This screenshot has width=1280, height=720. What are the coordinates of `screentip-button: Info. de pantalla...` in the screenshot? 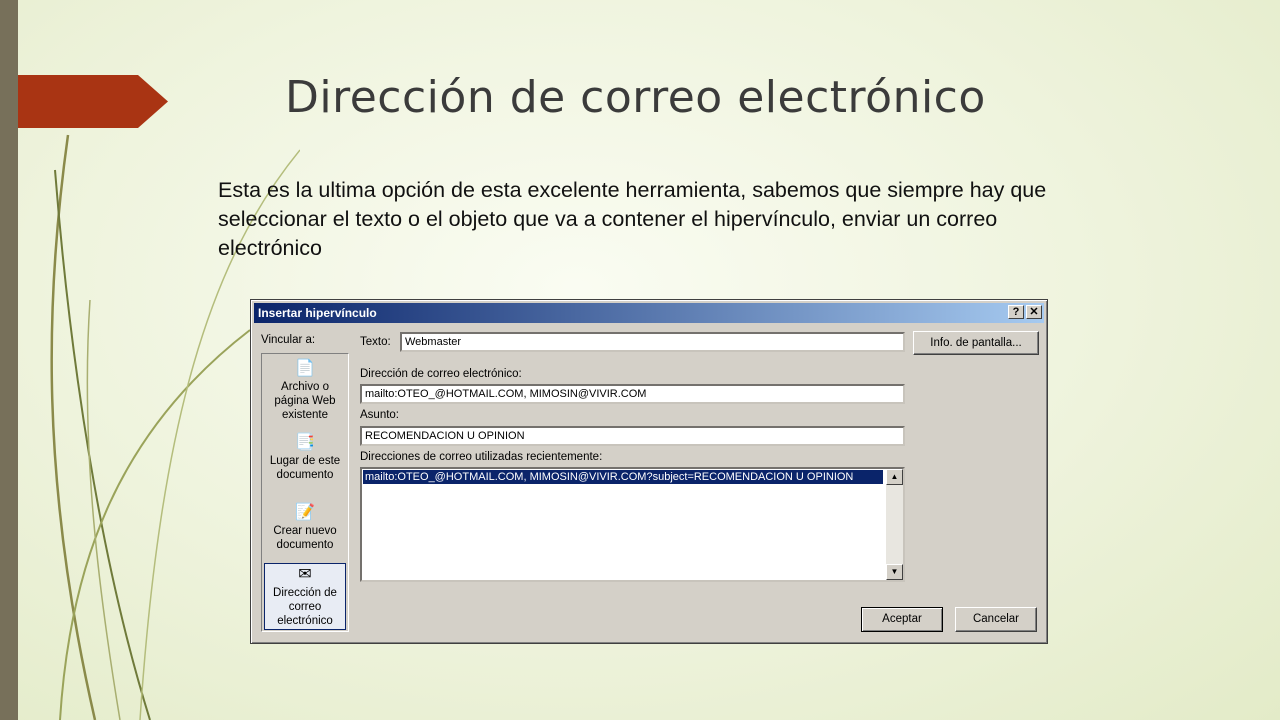 It's located at (976, 343).